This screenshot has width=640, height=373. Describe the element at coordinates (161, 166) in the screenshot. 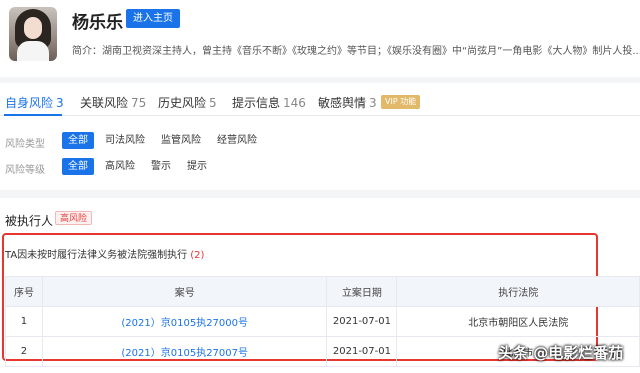

I see `filter-option-warning: 警示` at that location.